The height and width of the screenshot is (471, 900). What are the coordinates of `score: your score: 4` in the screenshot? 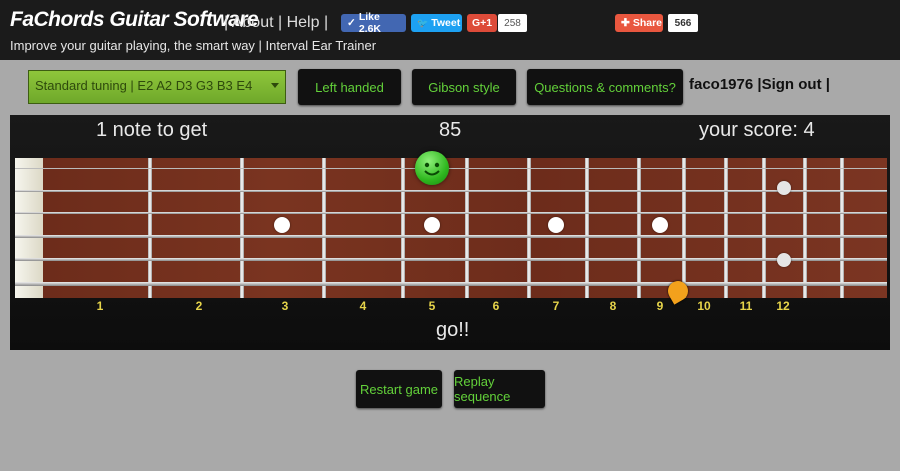 It's located at (757, 130).